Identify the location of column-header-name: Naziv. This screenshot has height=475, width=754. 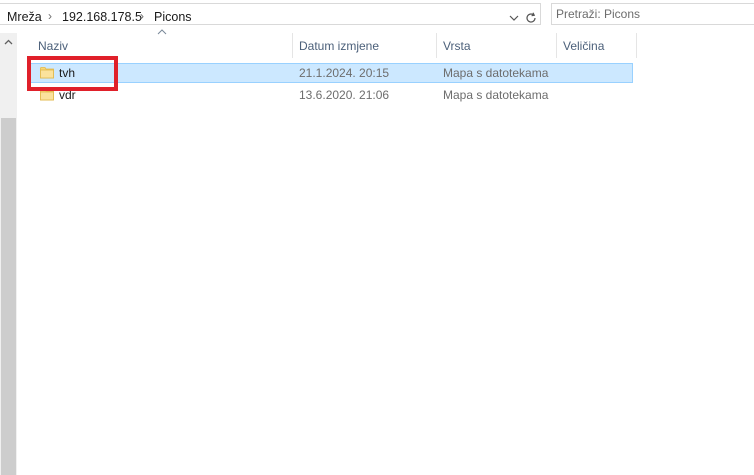
(165, 45).